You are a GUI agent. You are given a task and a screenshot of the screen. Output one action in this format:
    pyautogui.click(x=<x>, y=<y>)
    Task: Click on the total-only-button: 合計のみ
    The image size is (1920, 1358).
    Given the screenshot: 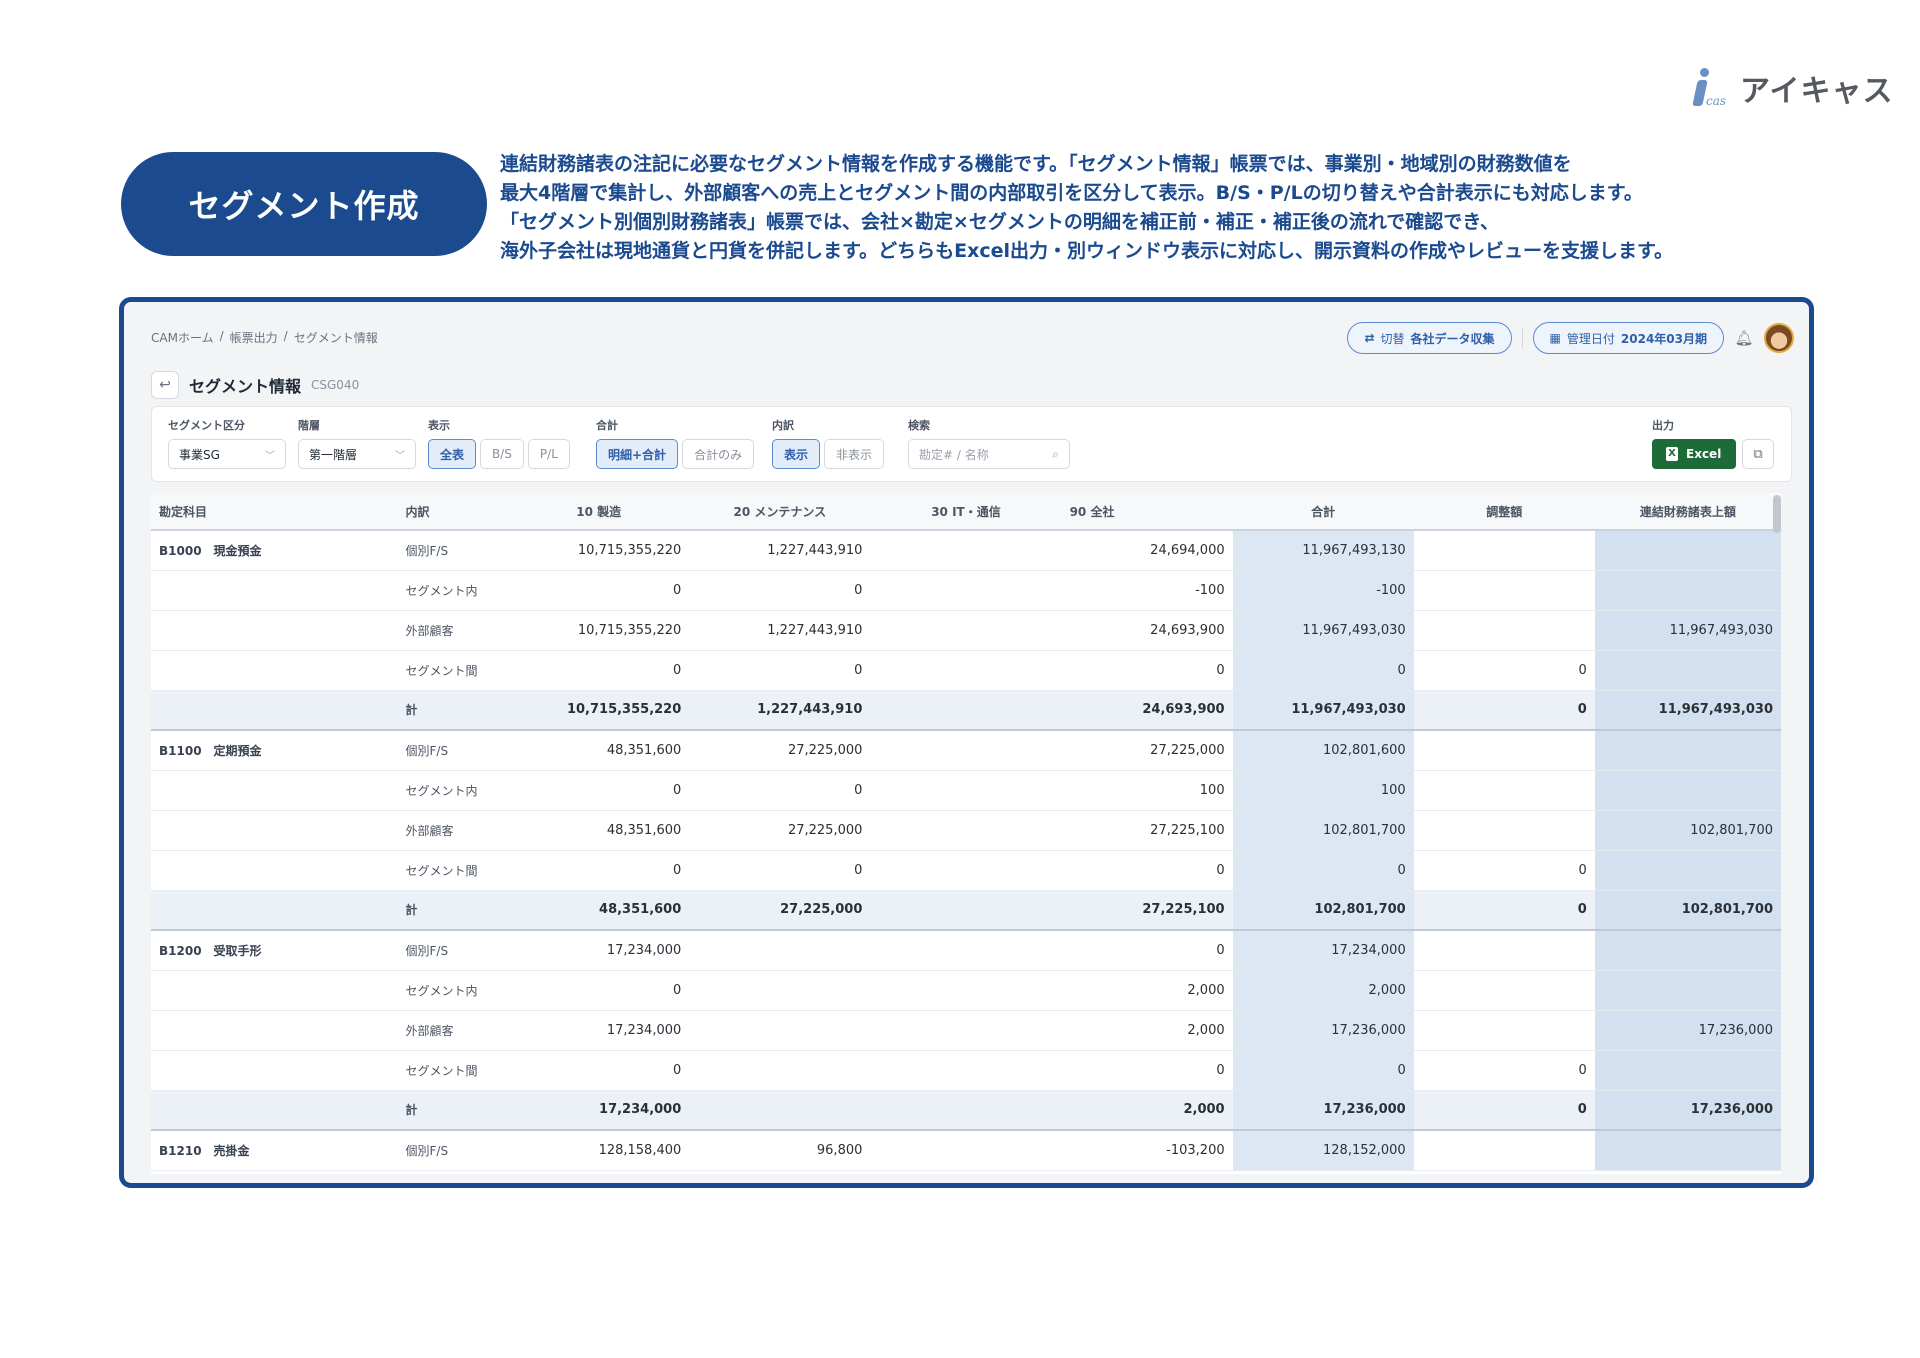 What is the action you would take?
    pyautogui.click(x=718, y=454)
    